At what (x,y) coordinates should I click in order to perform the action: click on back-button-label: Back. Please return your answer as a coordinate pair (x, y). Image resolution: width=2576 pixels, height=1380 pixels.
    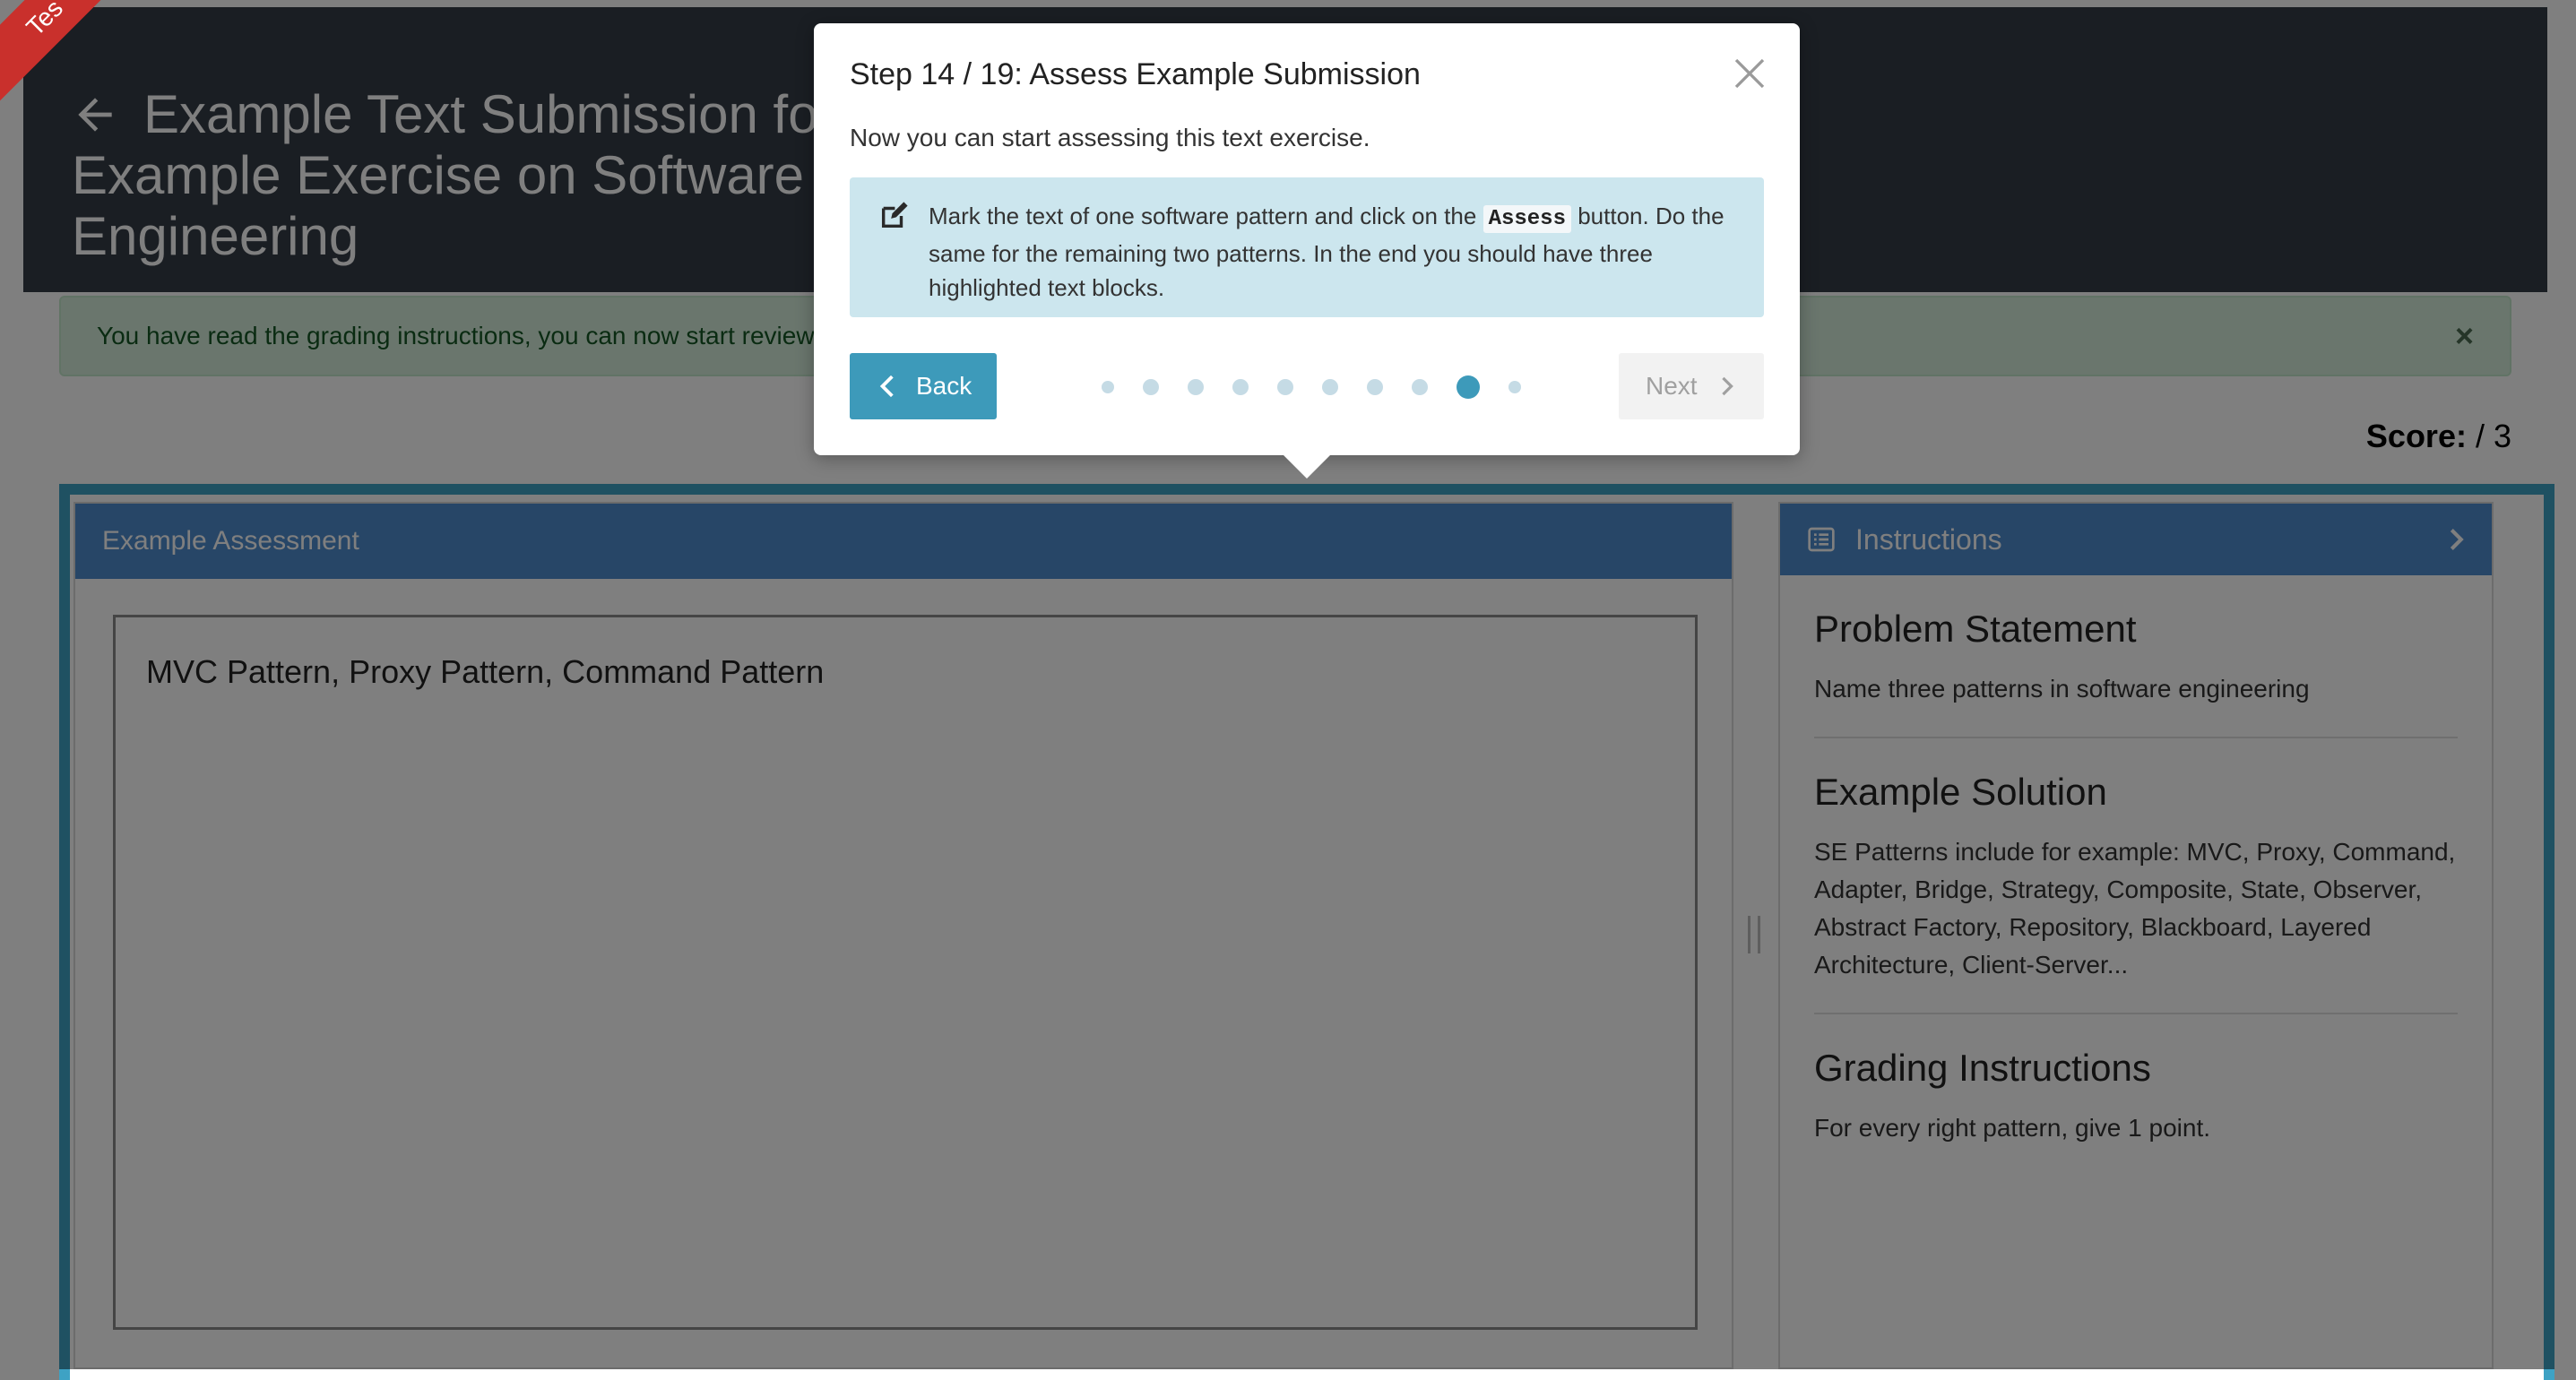
    Looking at the image, I should click on (944, 386).